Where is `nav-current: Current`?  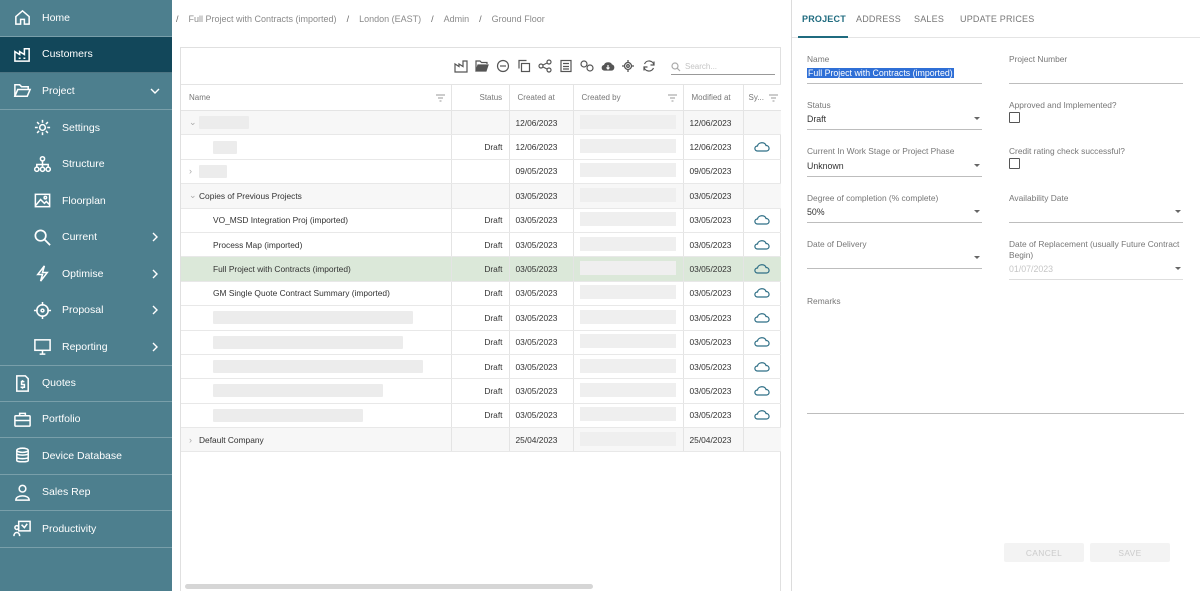
nav-current: Current is located at coordinates (86, 237).